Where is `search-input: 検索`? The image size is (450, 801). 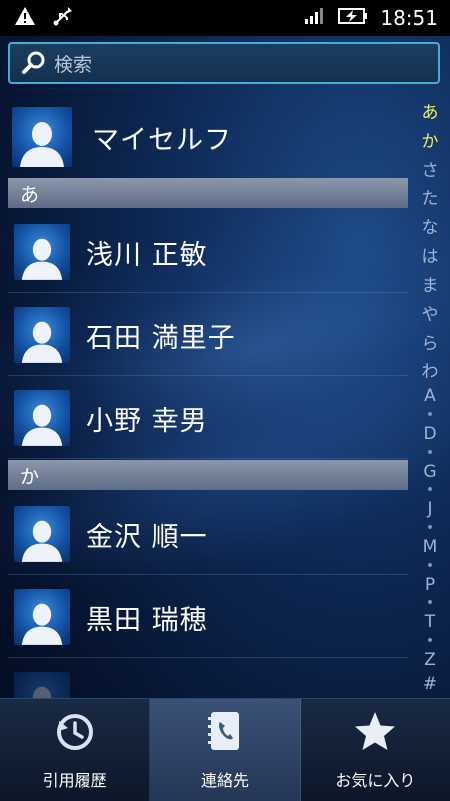 search-input: 検索 is located at coordinates (224, 63).